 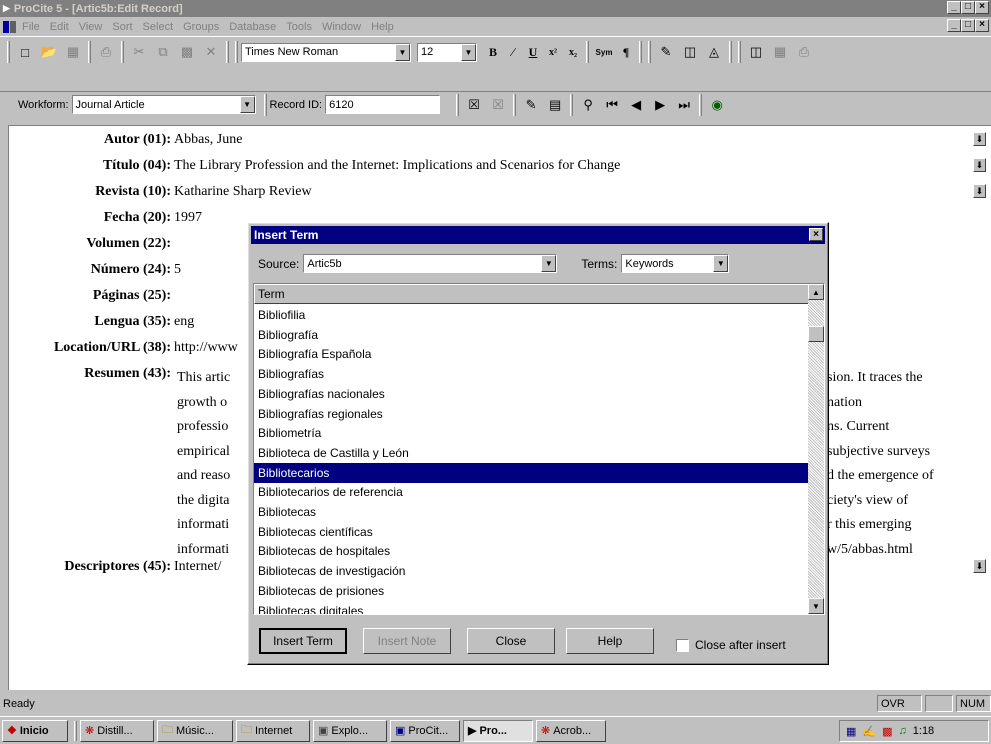 What do you see at coordinates (513, 52) in the screenshot?
I see `italic-button: ∕` at bounding box center [513, 52].